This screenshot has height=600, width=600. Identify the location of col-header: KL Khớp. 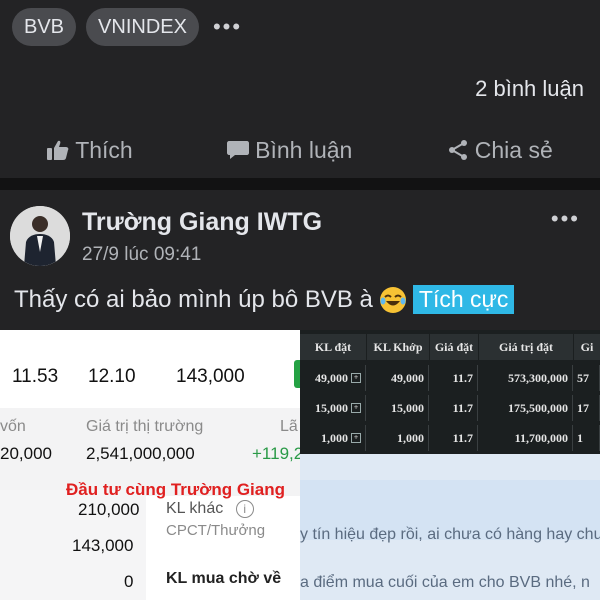
(398, 347).